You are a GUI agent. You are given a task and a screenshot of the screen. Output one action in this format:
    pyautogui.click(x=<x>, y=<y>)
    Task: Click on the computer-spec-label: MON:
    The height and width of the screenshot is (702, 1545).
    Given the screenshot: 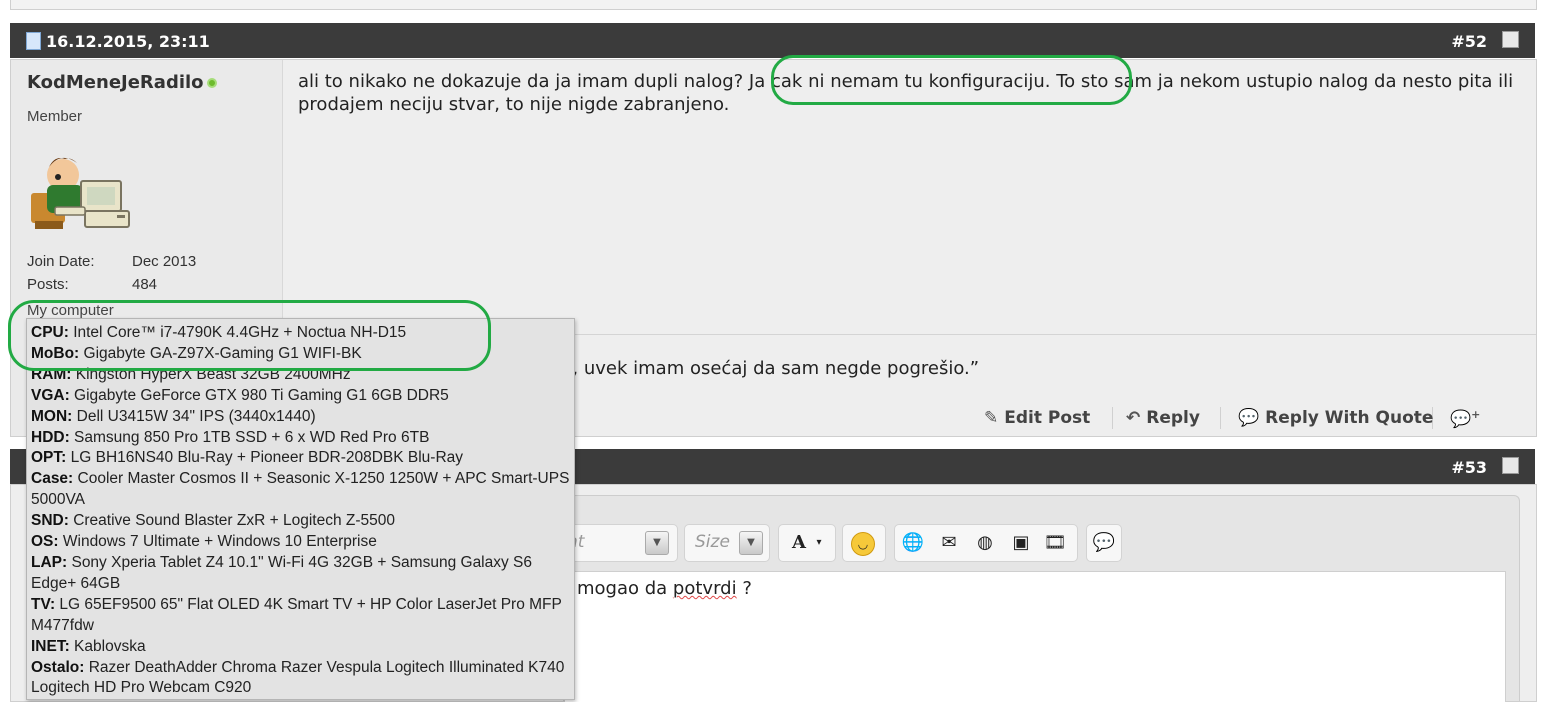 What is the action you would take?
    pyautogui.click(x=52, y=416)
    